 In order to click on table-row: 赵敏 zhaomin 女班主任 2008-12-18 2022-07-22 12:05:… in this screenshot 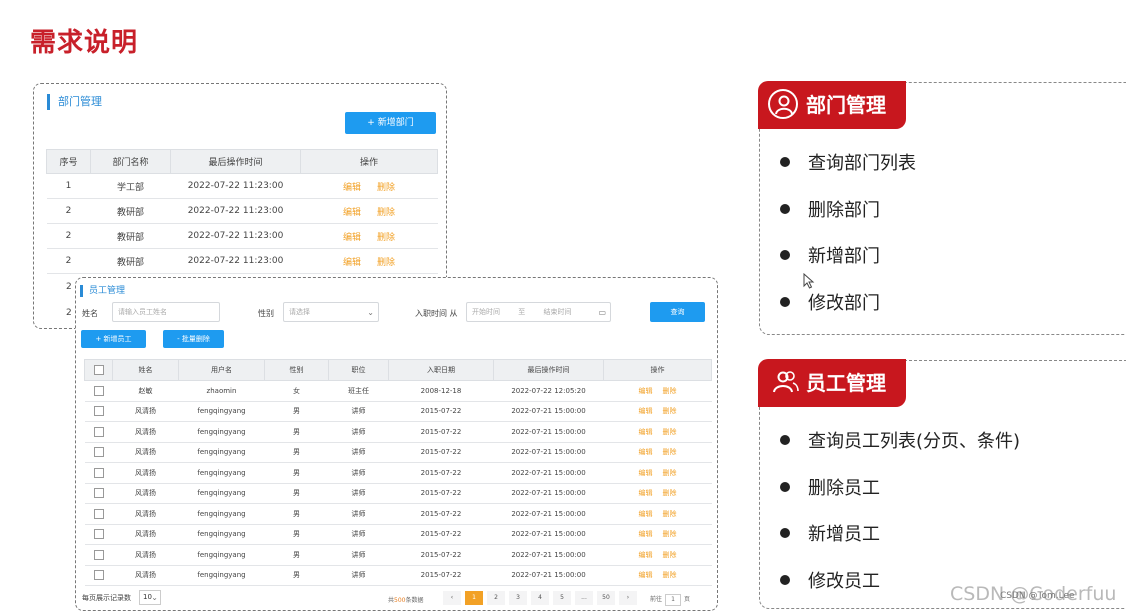, I will do `click(398, 391)`.